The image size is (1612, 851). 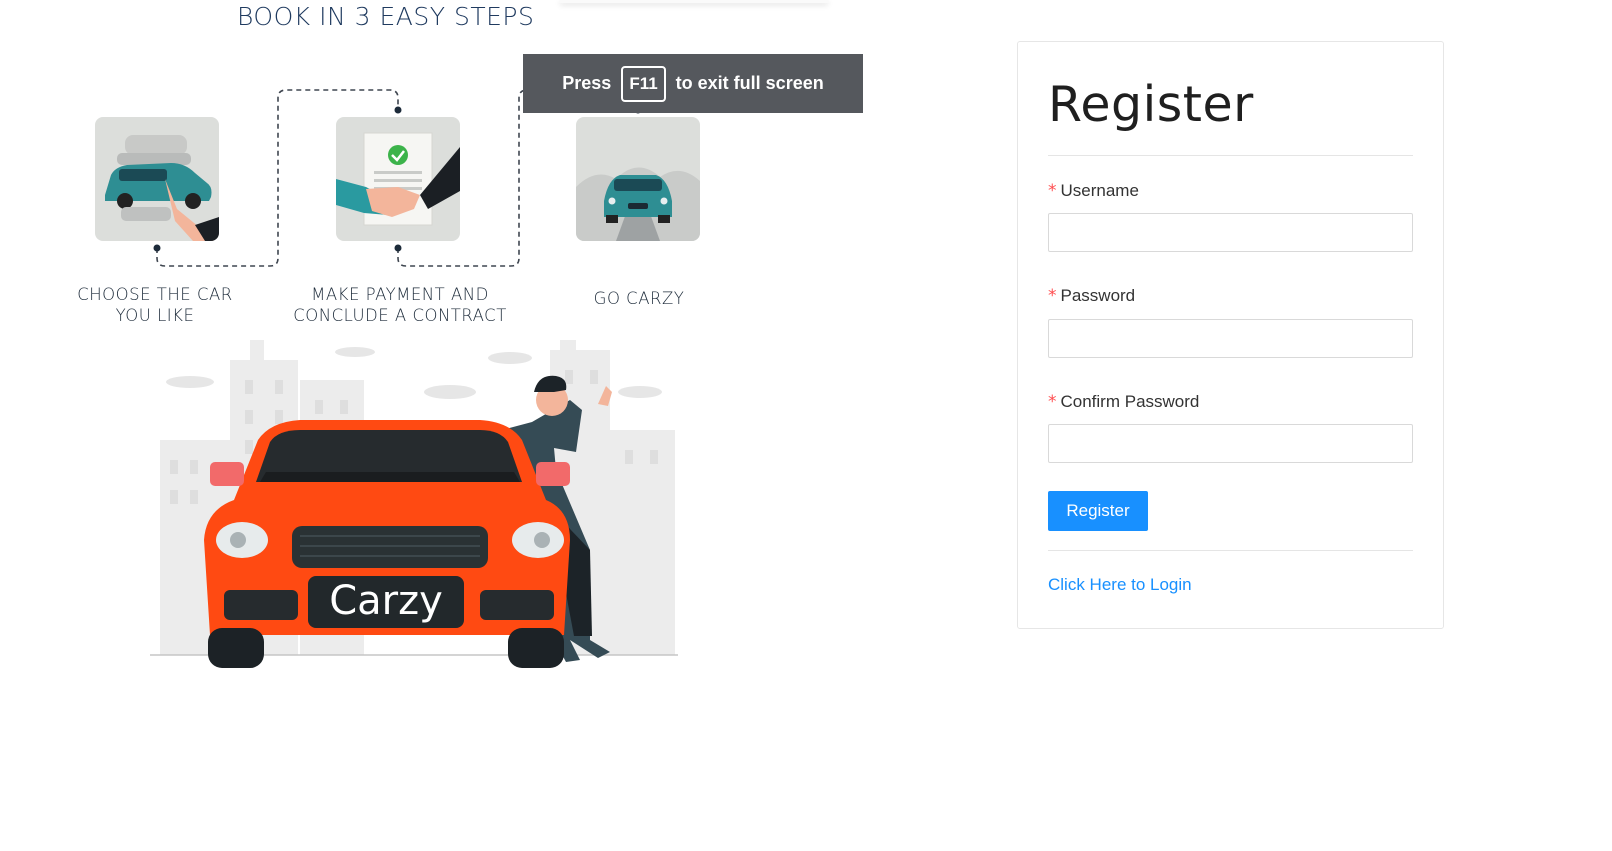 What do you see at coordinates (1230, 338) in the screenshot?
I see `password-input` at bounding box center [1230, 338].